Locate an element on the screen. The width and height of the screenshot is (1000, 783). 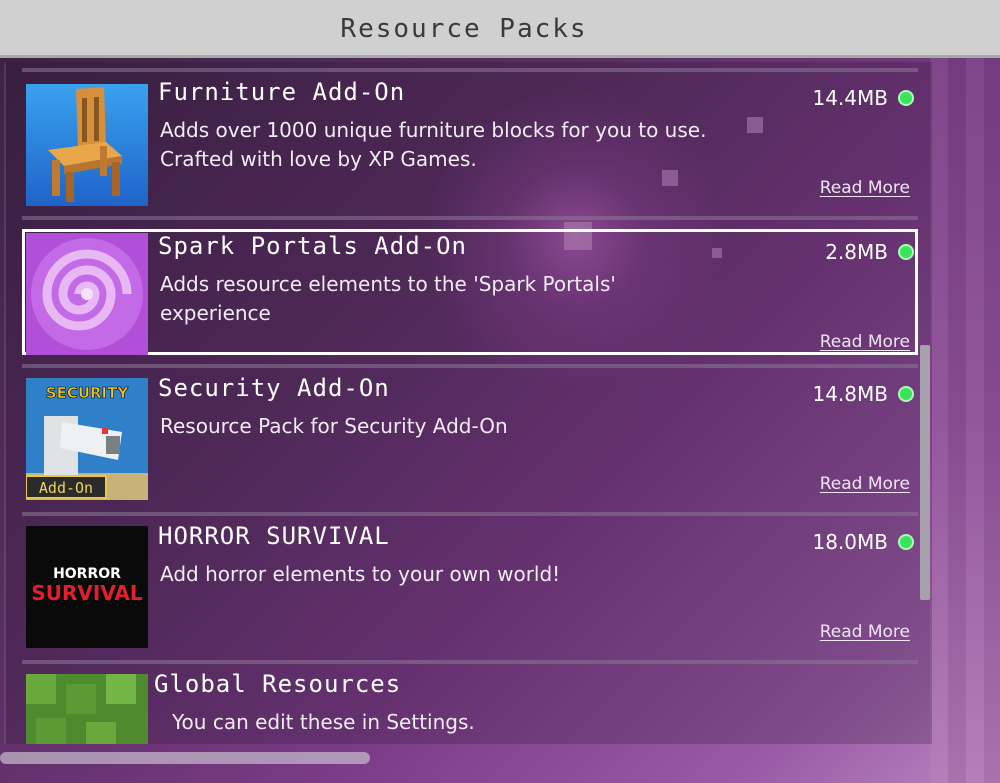
security-logo: SECURITY is located at coordinates (88, 393).